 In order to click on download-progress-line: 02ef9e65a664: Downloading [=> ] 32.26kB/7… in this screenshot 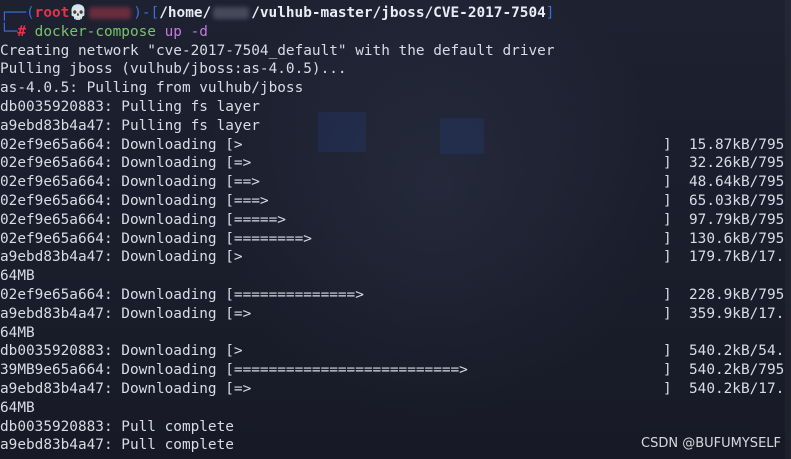, I will do `click(395, 163)`.